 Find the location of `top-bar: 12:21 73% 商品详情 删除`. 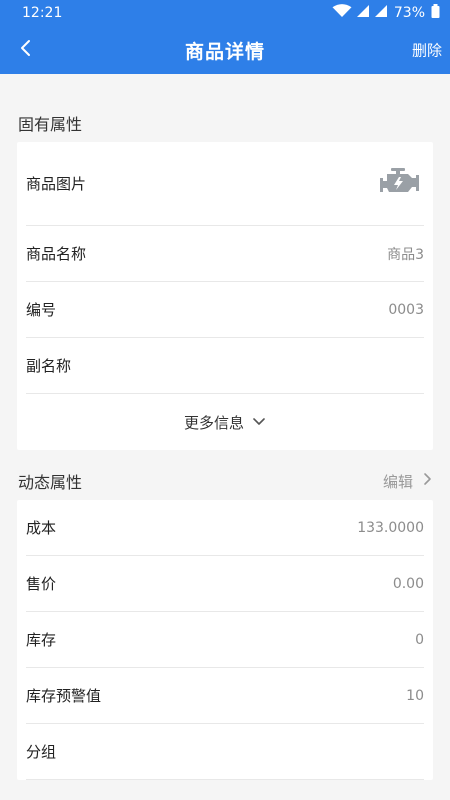

top-bar: 12:21 73% 商品详情 删除 is located at coordinates (225, 37).